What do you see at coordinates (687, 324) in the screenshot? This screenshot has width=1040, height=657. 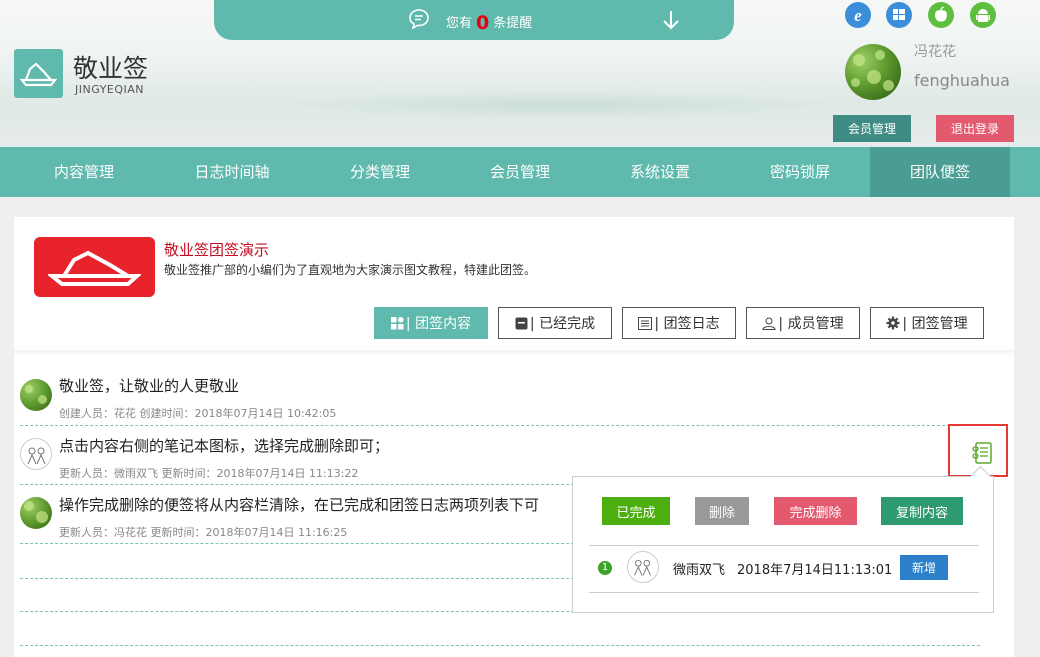 I see `tab-label: | 团签日志` at bounding box center [687, 324].